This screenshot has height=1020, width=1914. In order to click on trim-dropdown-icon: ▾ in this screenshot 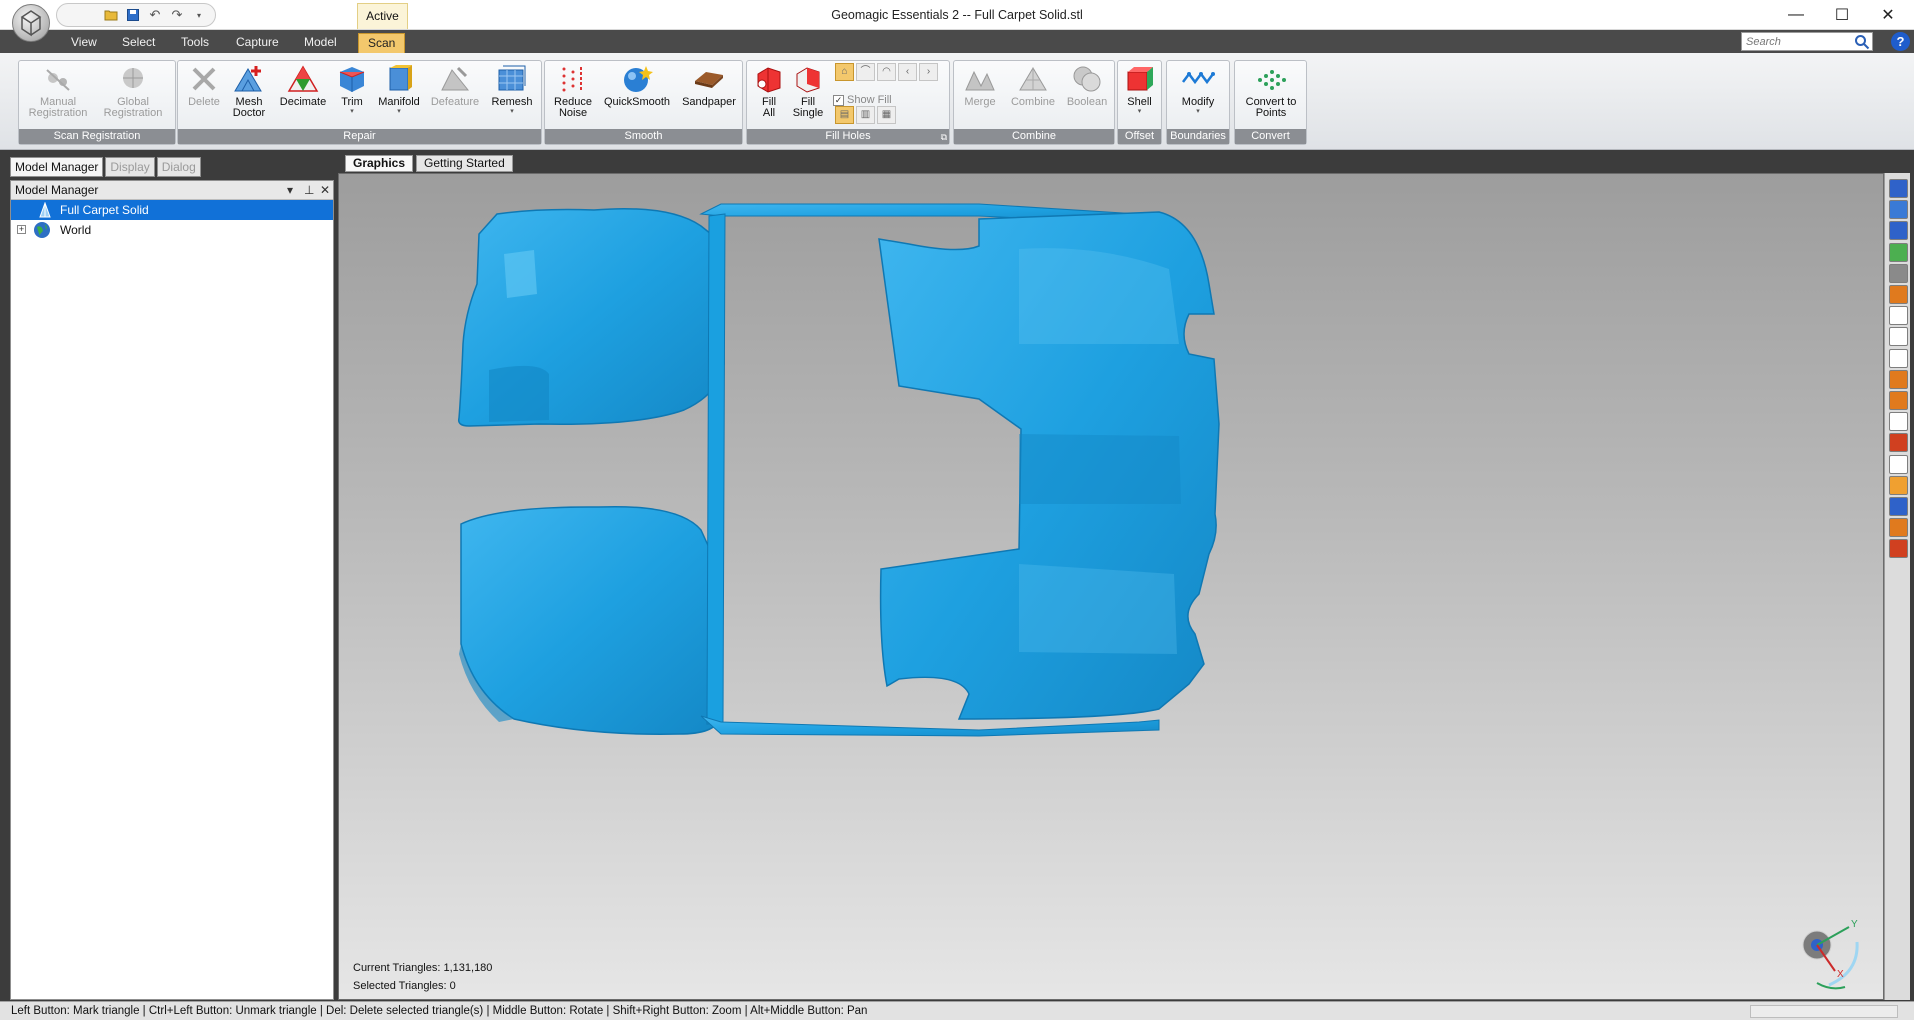, I will do `click(352, 112)`.